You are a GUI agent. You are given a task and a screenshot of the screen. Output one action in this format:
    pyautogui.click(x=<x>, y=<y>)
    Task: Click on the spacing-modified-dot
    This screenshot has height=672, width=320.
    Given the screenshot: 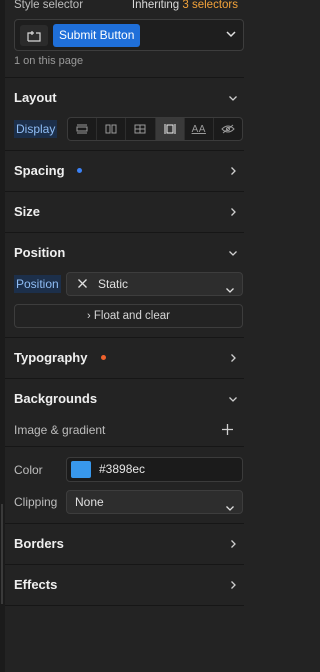 What is the action you would take?
    pyautogui.click(x=79, y=170)
    